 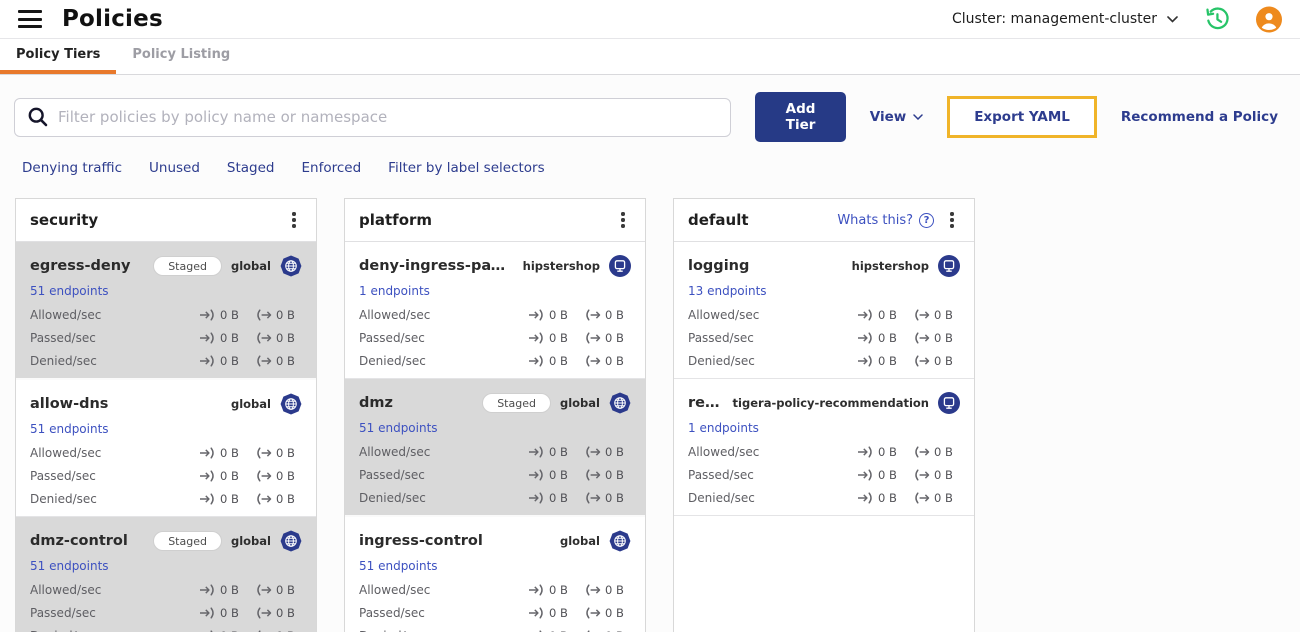 I want to click on filter-enforced: Enforced, so click(x=332, y=168).